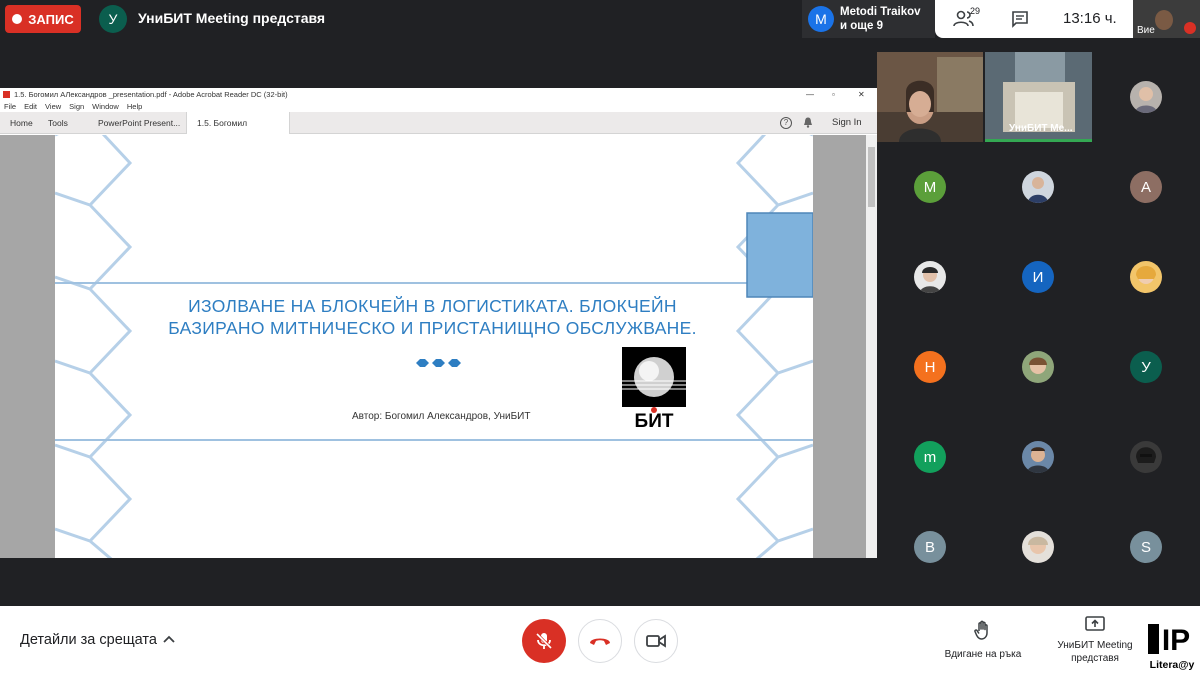  I want to click on avatar-initial: A, so click(1145, 187).